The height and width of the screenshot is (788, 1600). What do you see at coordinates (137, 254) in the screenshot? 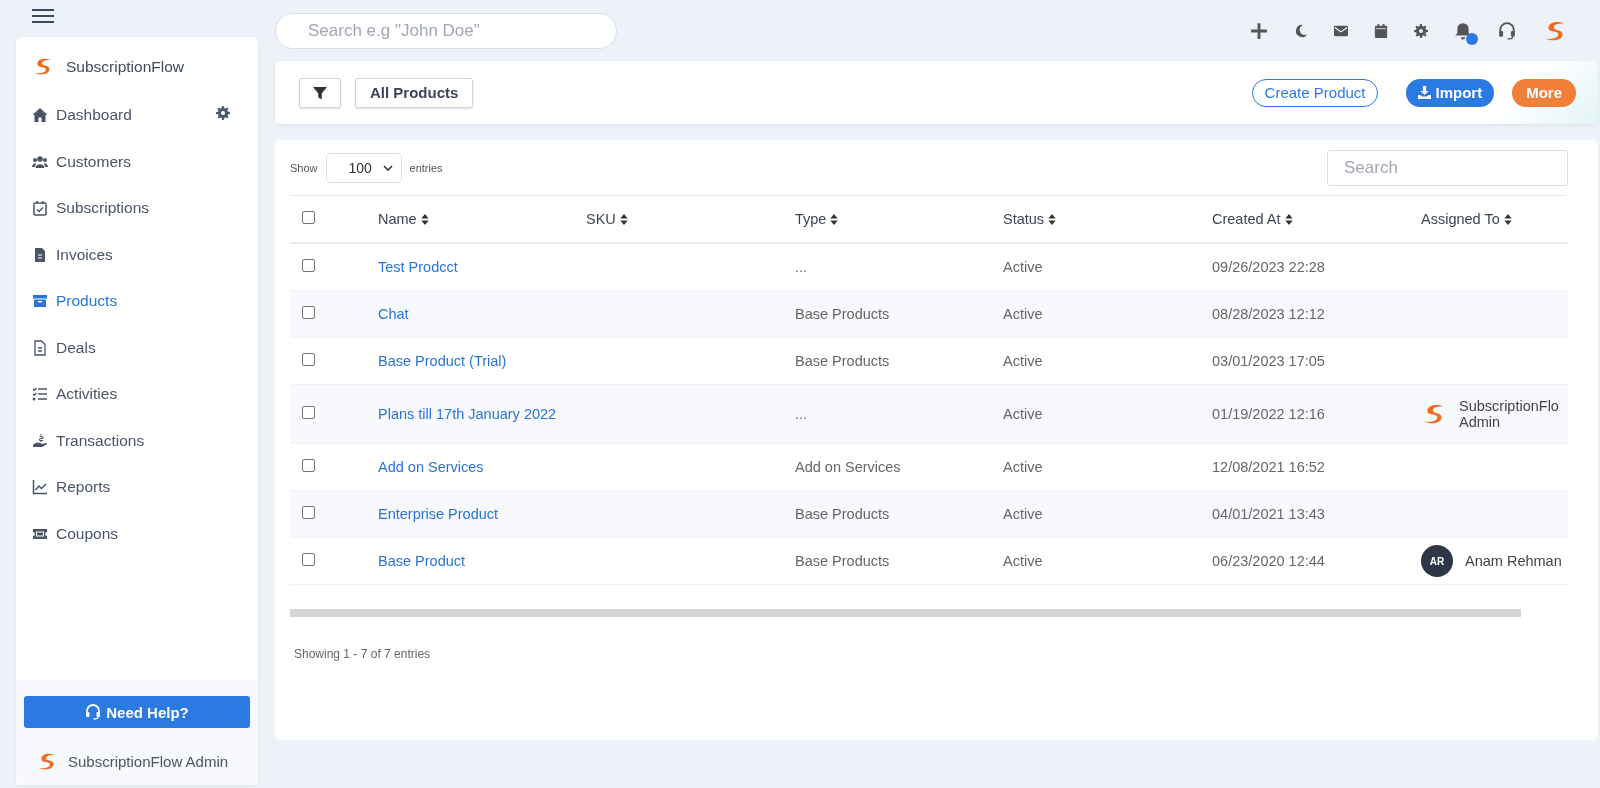
I see `sidebar-item: Invoices` at bounding box center [137, 254].